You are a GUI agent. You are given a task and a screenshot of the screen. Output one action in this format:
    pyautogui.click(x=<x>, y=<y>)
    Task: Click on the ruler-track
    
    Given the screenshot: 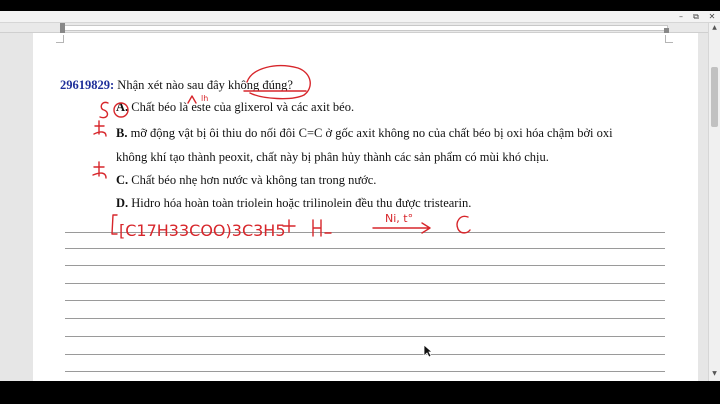 What is the action you would take?
    pyautogui.click(x=365, y=28)
    